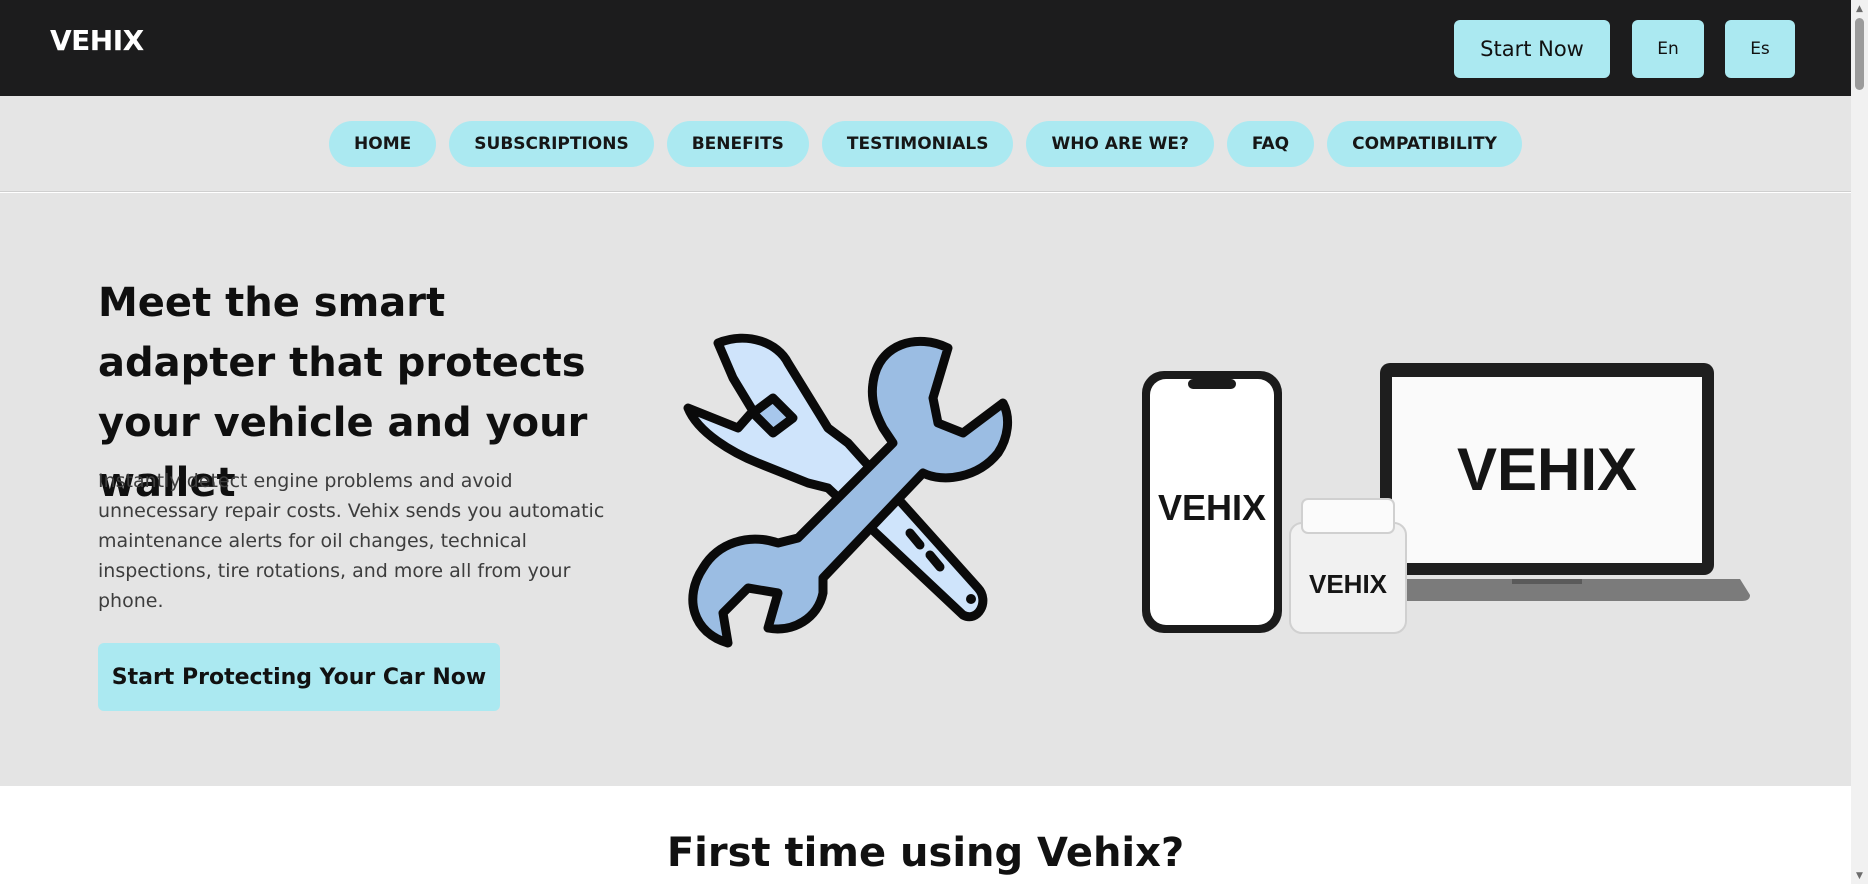 The height and width of the screenshot is (884, 1868). Describe the element at coordinates (97, 40) in the screenshot. I see `brand-logo: VEHIX` at that location.